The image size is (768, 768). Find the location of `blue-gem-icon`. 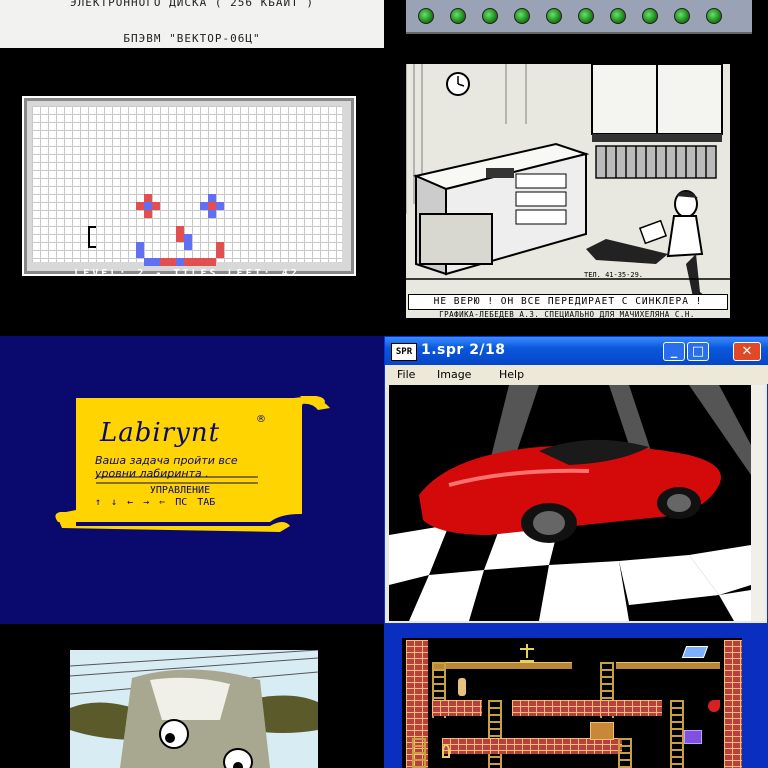

blue-gem-icon is located at coordinates (695, 652).